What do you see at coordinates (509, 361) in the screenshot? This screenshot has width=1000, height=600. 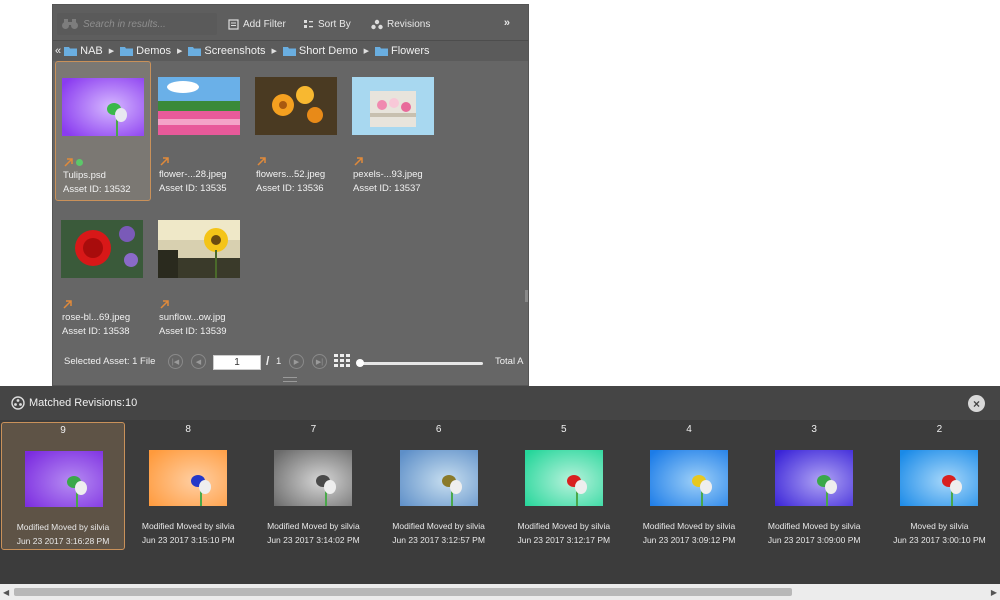 I see `total-assets-label: Total A` at bounding box center [509, 361].